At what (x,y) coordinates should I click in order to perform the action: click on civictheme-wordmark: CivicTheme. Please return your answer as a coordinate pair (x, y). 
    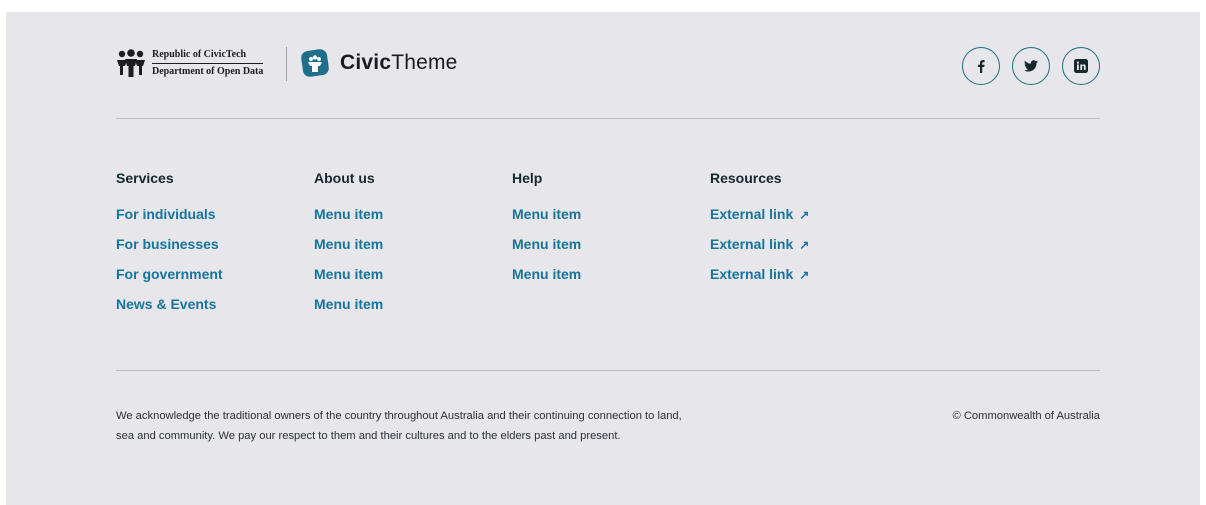
    Looking at the image, I should click on (399, 63).